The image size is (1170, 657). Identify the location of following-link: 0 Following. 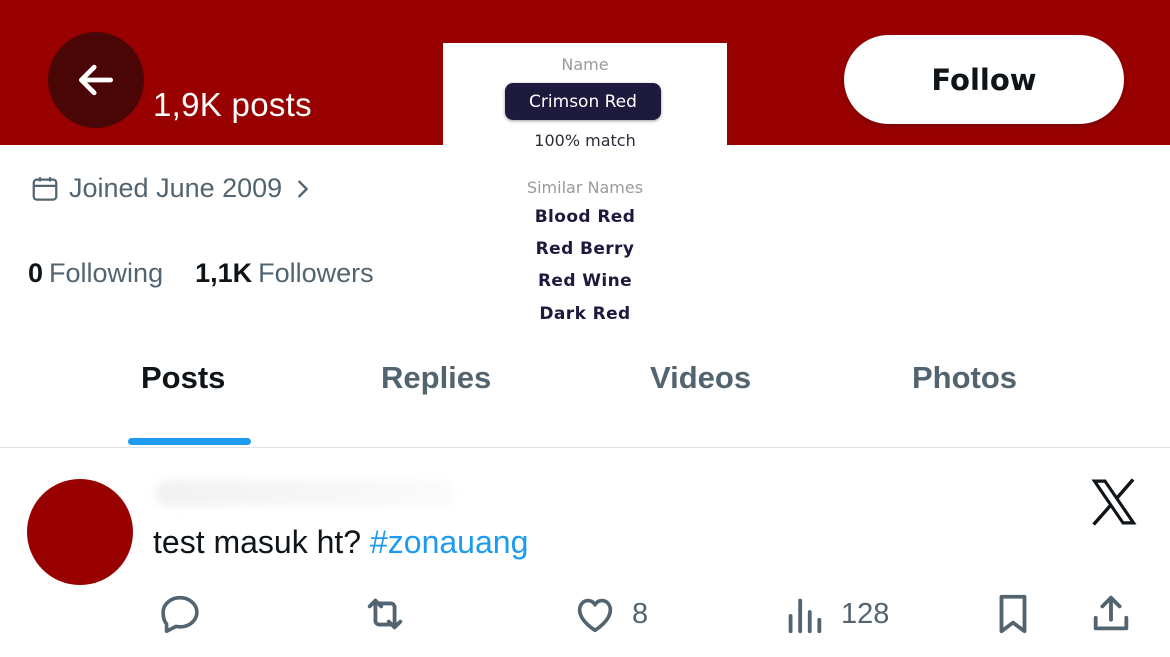
(95, 273).